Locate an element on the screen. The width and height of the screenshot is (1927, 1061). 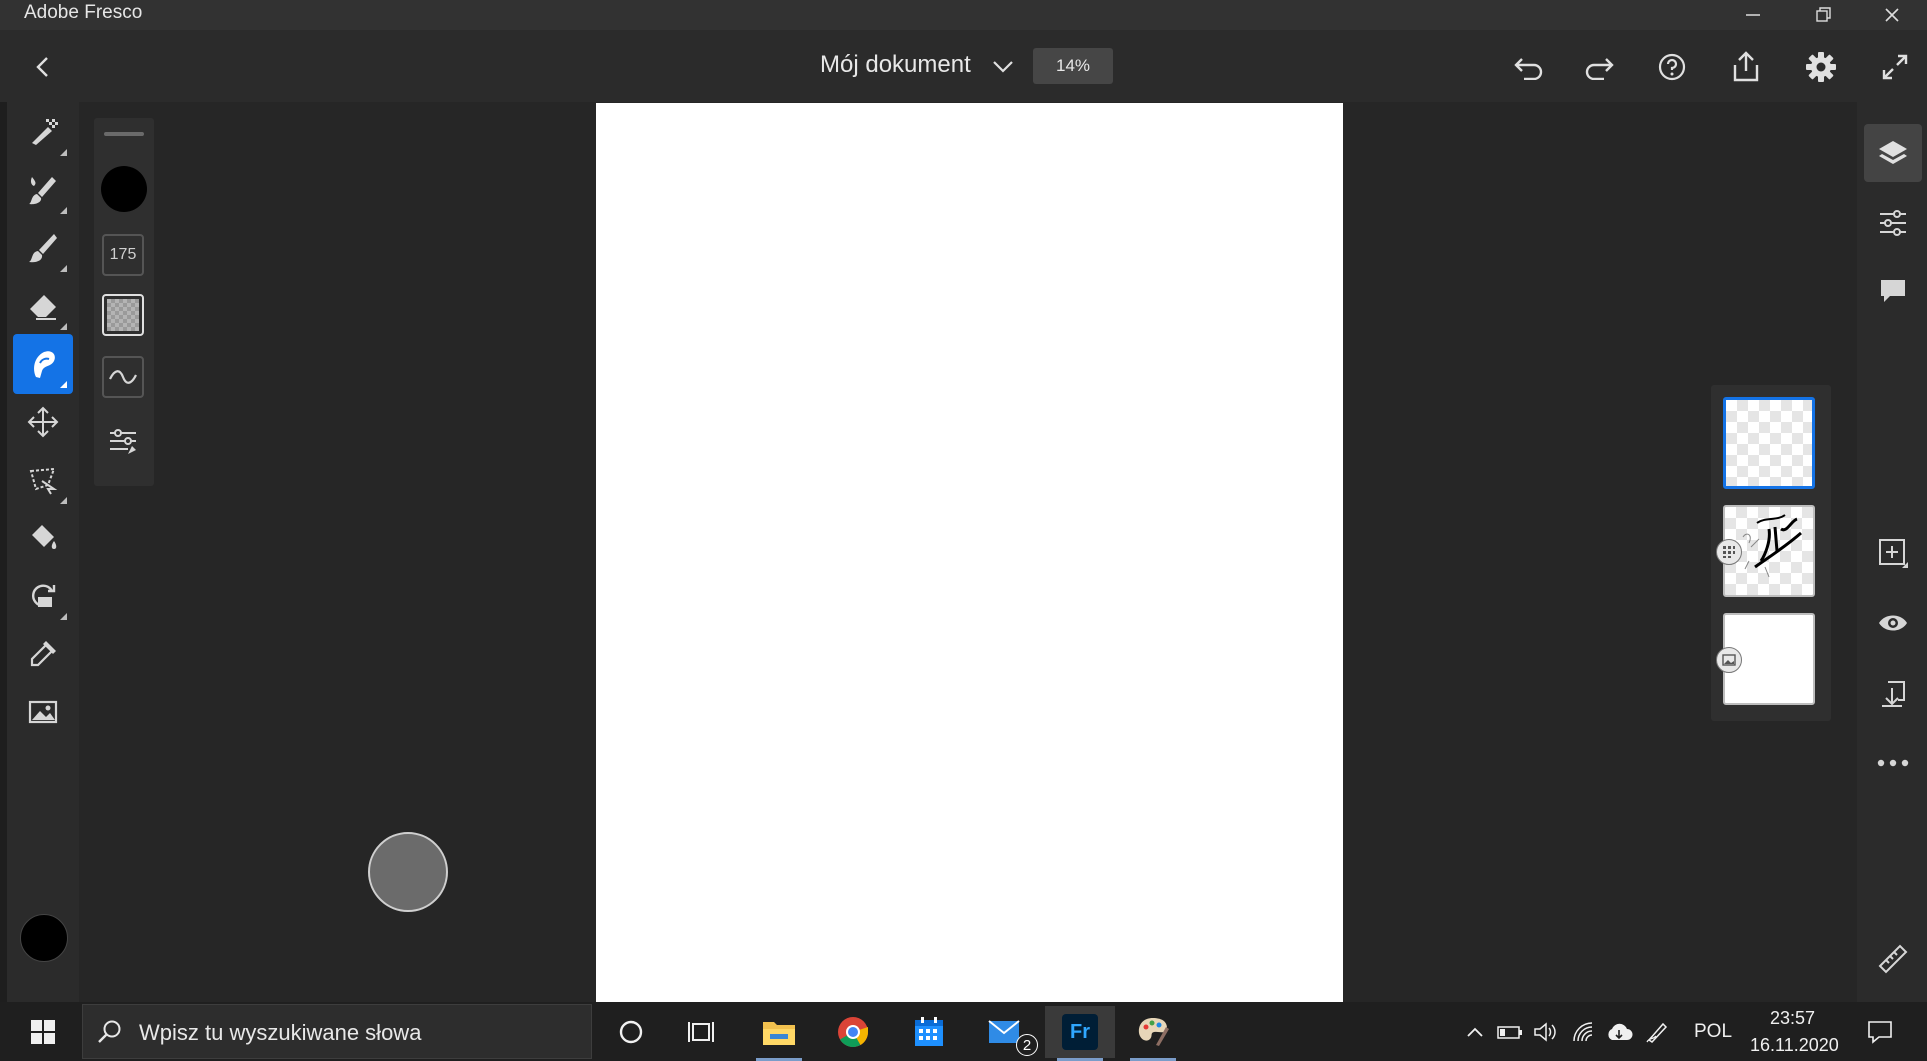
add-layer-button is located at coordinates (1893, 553).